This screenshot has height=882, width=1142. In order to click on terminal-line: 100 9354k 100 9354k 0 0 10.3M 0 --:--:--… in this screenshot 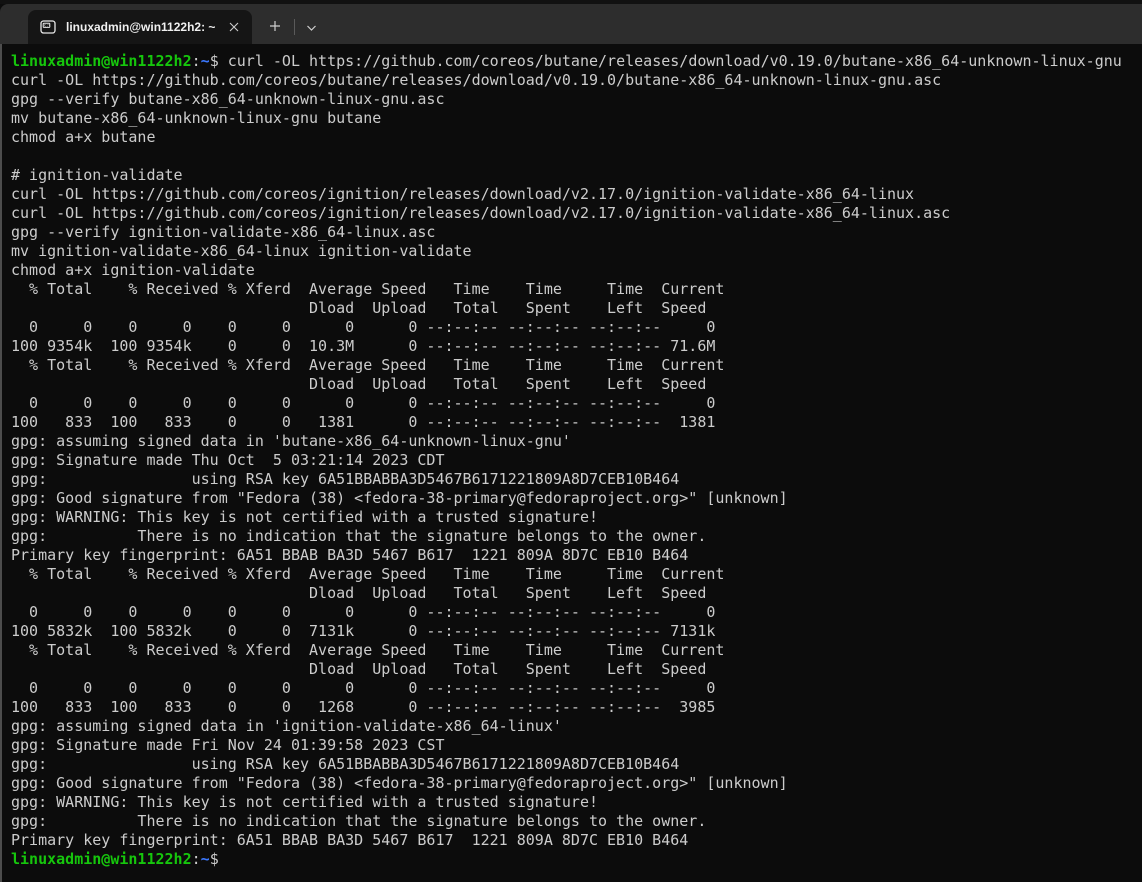, I will do `click(363, 346)`.